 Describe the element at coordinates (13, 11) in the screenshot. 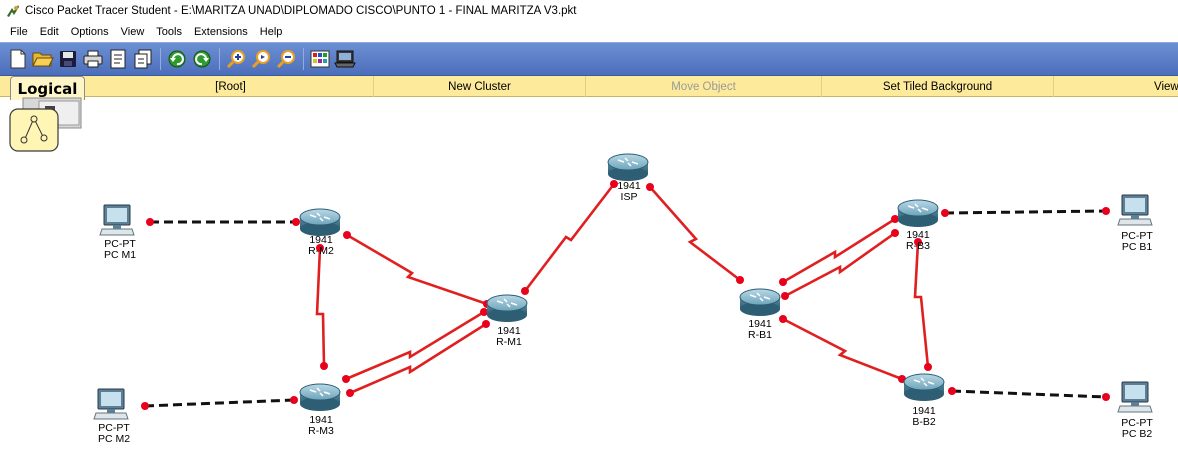

I see `packet-tracer-app-icon` at that location.